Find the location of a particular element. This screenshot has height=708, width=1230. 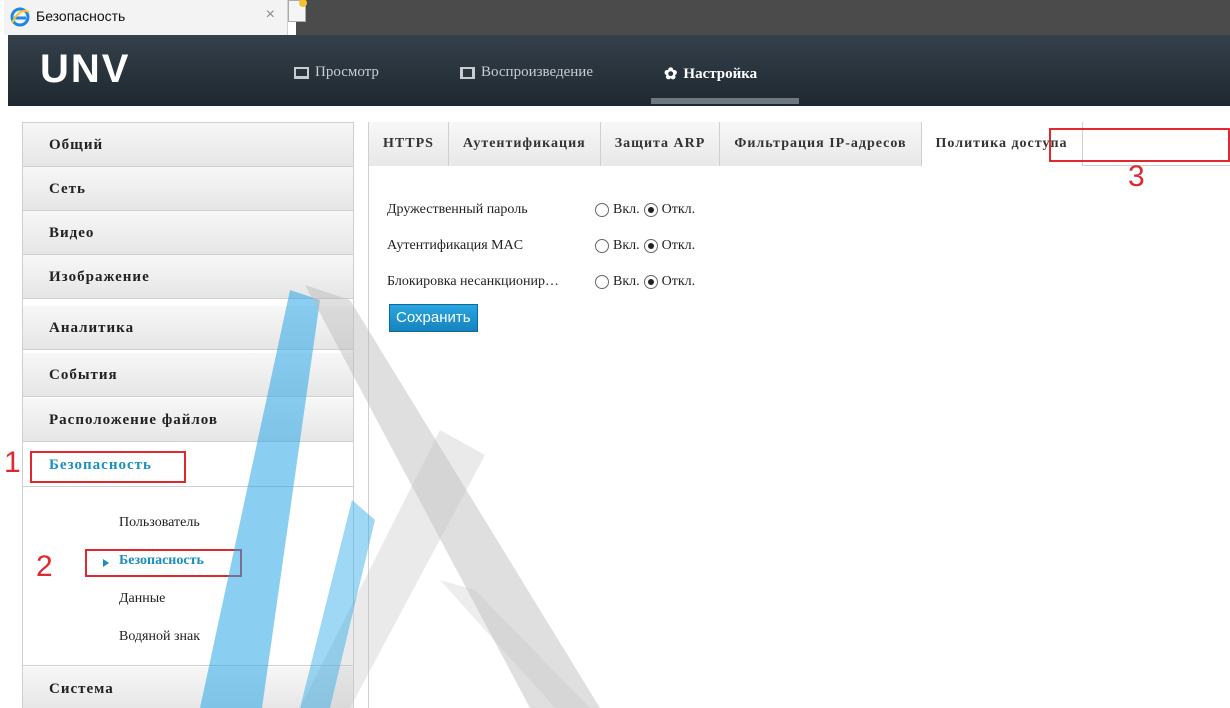

friendly-password-on: Вкл. is located at coordinates (617, 210).